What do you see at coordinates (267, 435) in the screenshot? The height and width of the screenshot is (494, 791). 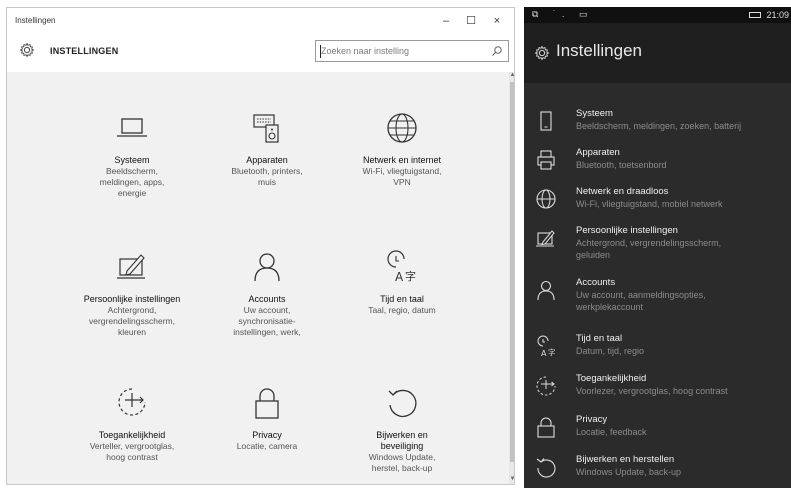 I see `tile-label: Privacy` at bounding box center [267, 435].